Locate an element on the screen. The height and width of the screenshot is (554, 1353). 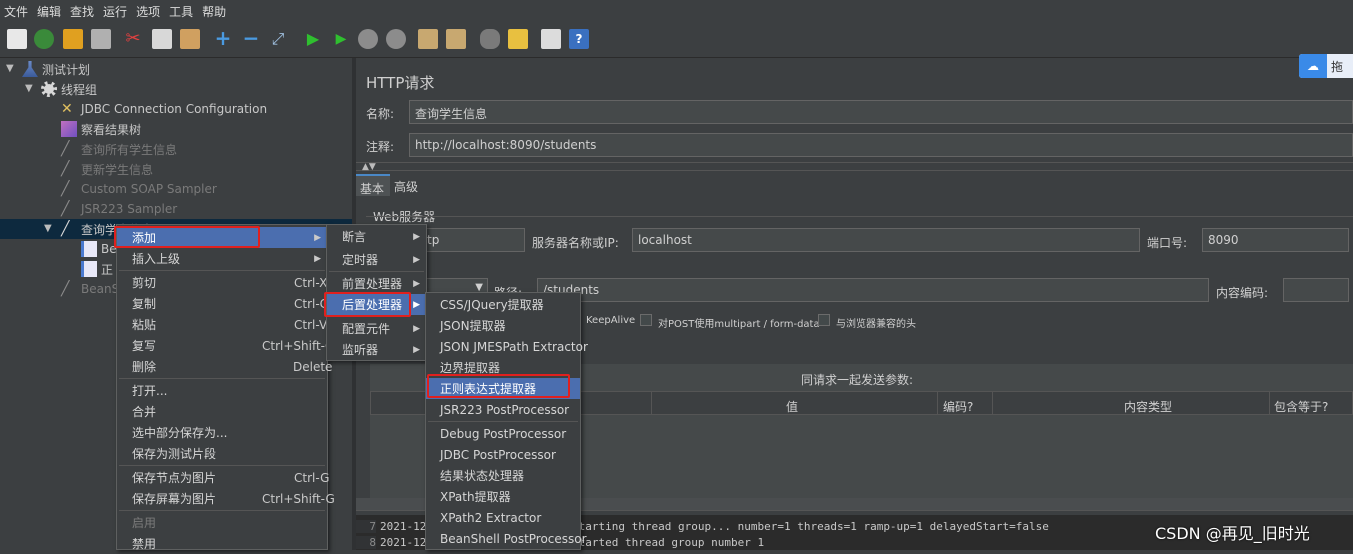
tree-item-child: 正 is located at coordinates (97, 269).